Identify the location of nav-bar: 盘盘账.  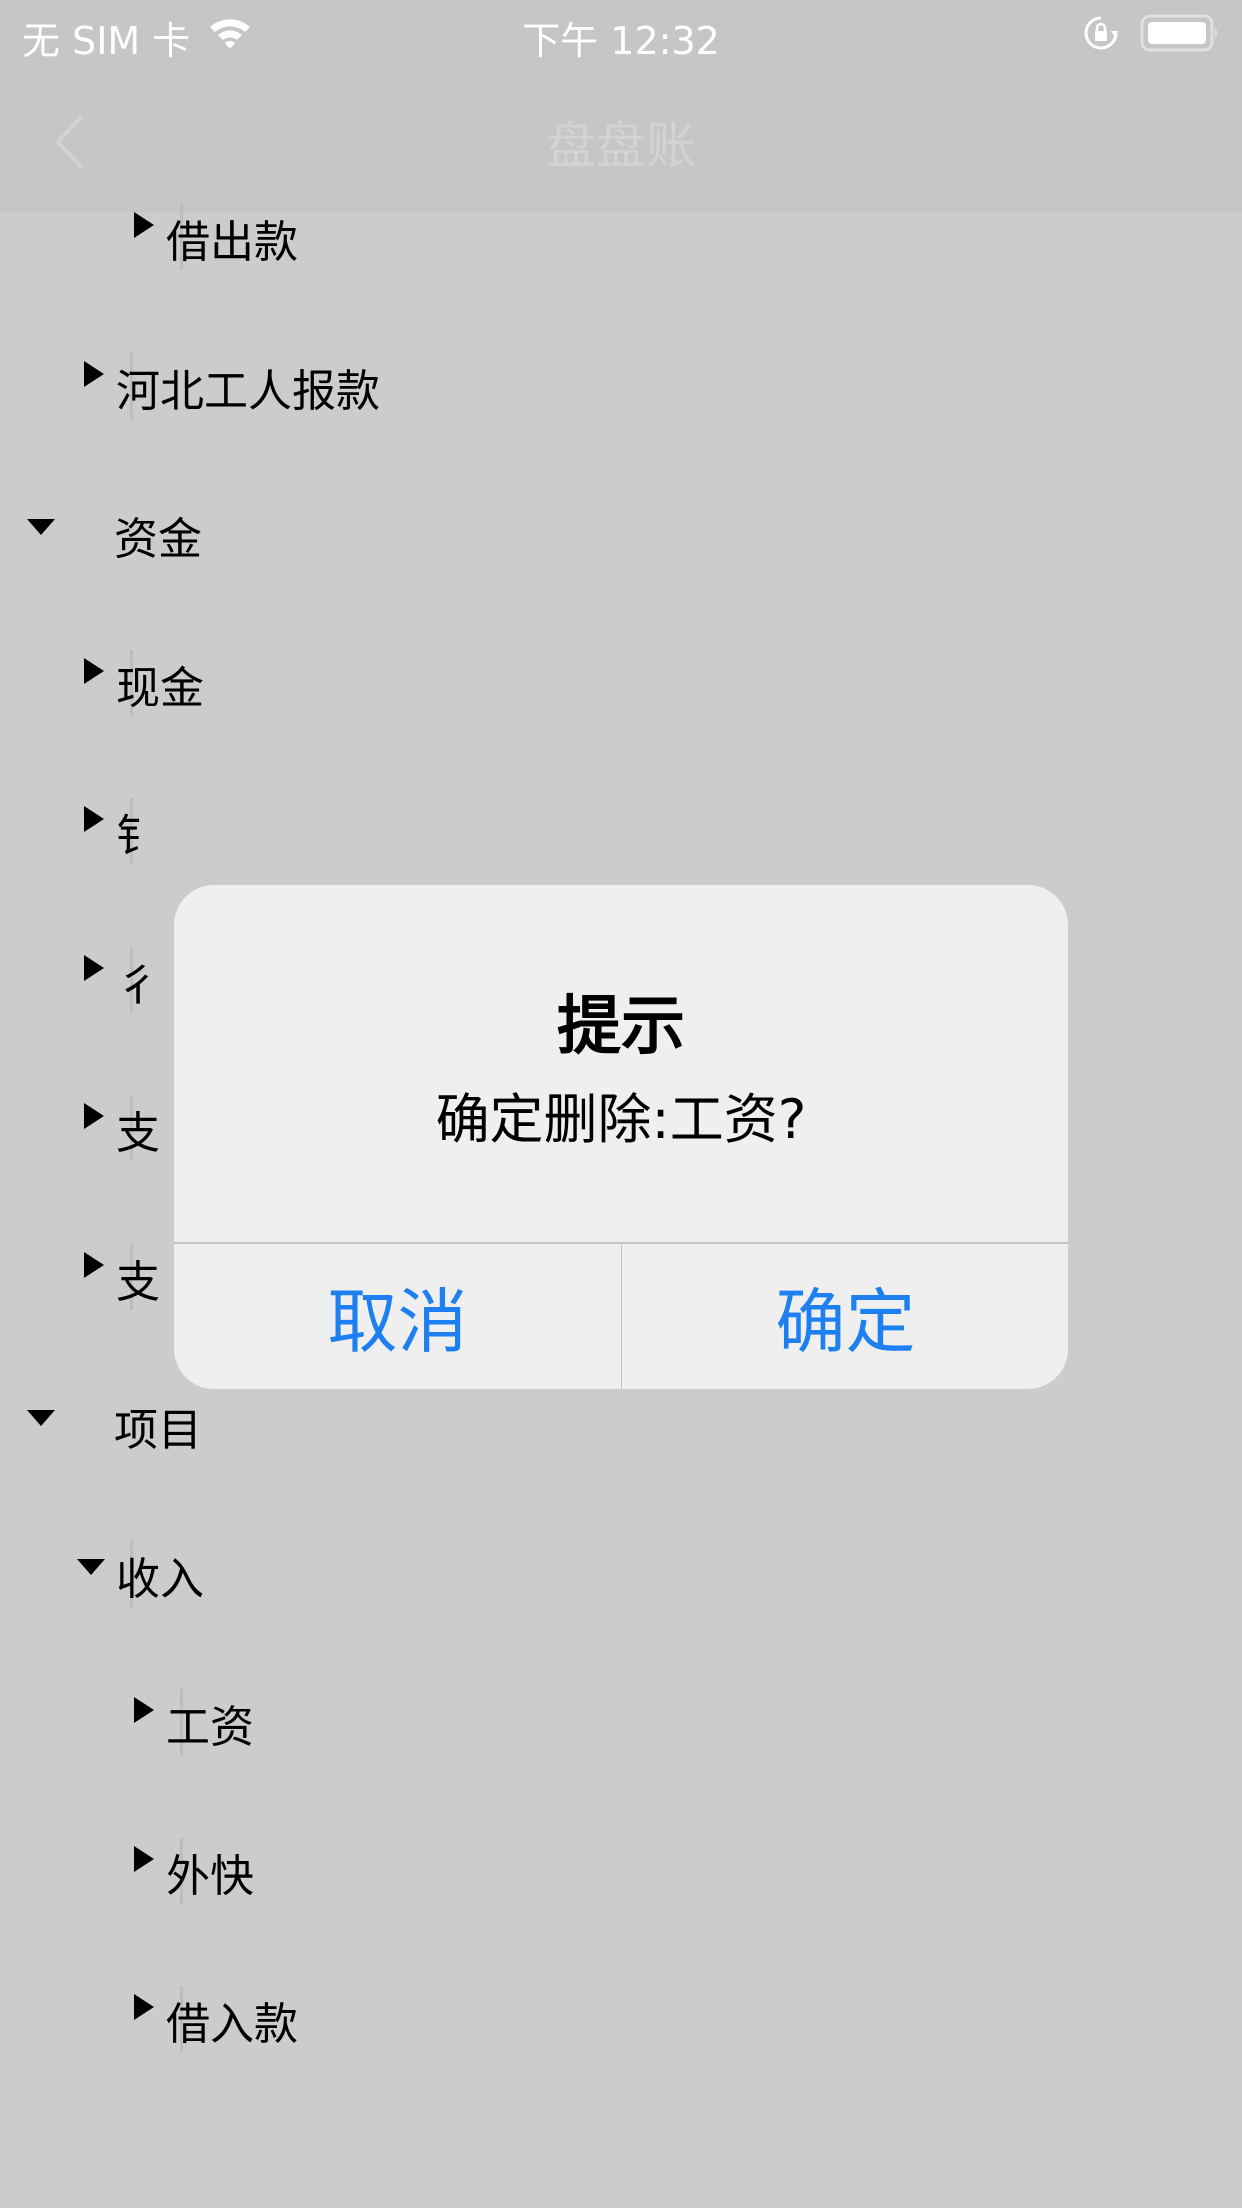
(621, 139).